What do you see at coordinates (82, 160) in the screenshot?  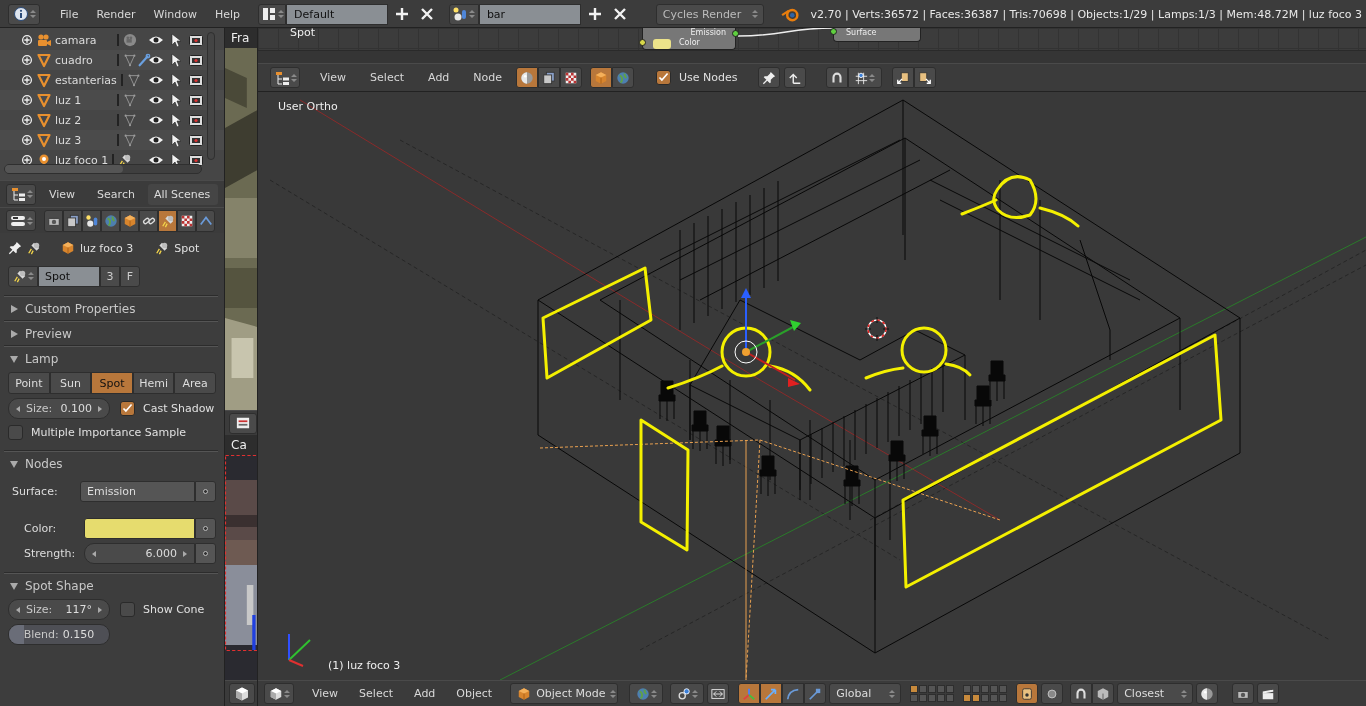 I see `outliner-item: luz foco 1` at bounding box center [82, 160].